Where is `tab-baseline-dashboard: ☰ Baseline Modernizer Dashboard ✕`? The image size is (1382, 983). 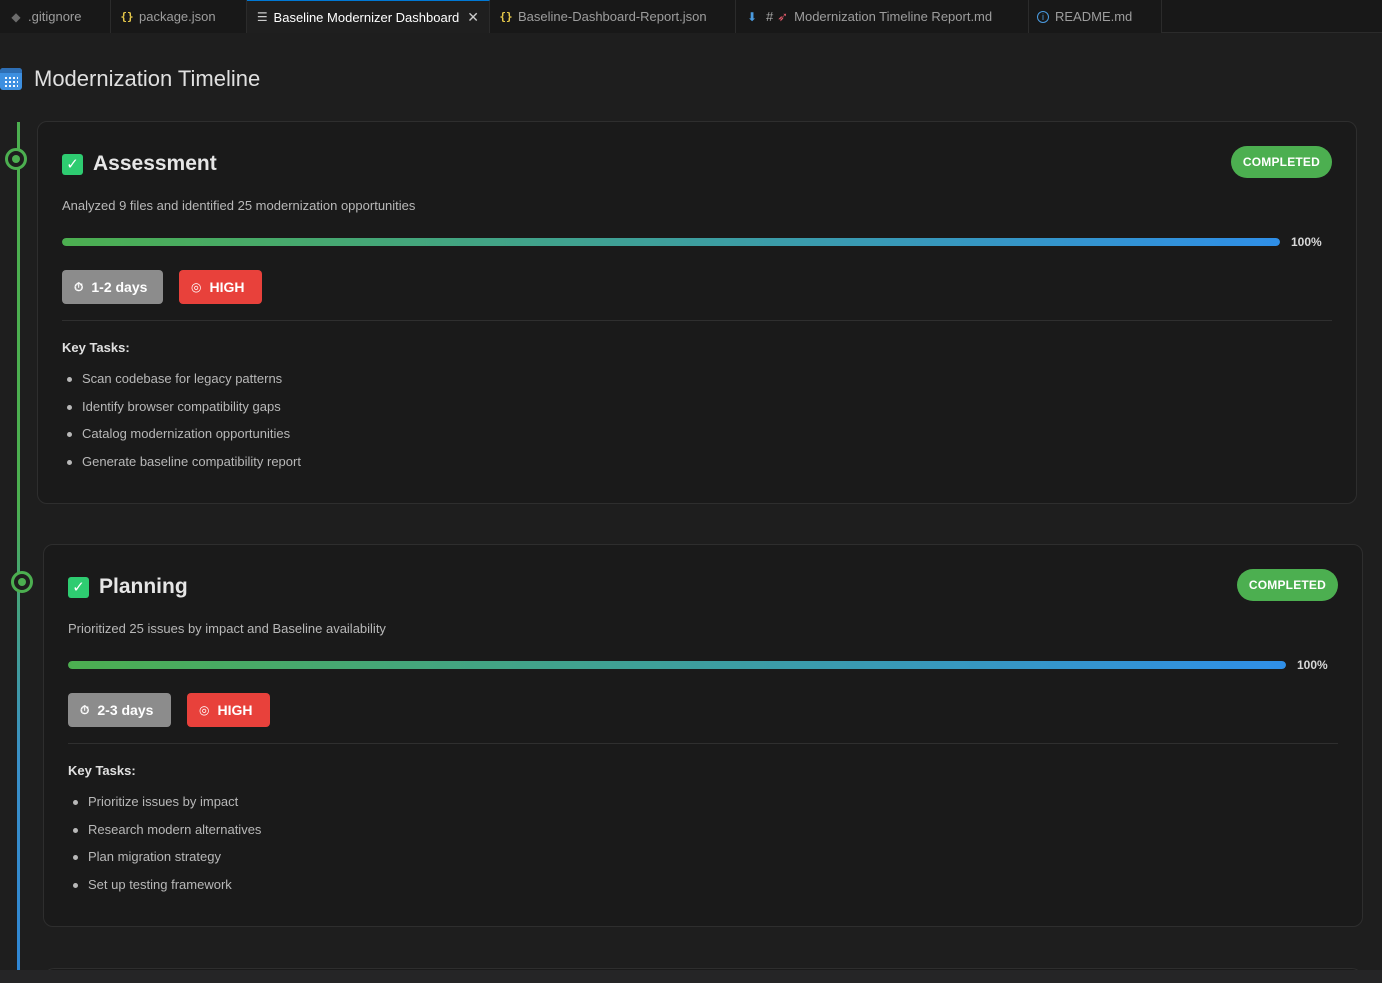 tab-baseline-dashboard: ☰ Baseline Modernizer Dashboard ✕ is located at coordinates (368, 16).